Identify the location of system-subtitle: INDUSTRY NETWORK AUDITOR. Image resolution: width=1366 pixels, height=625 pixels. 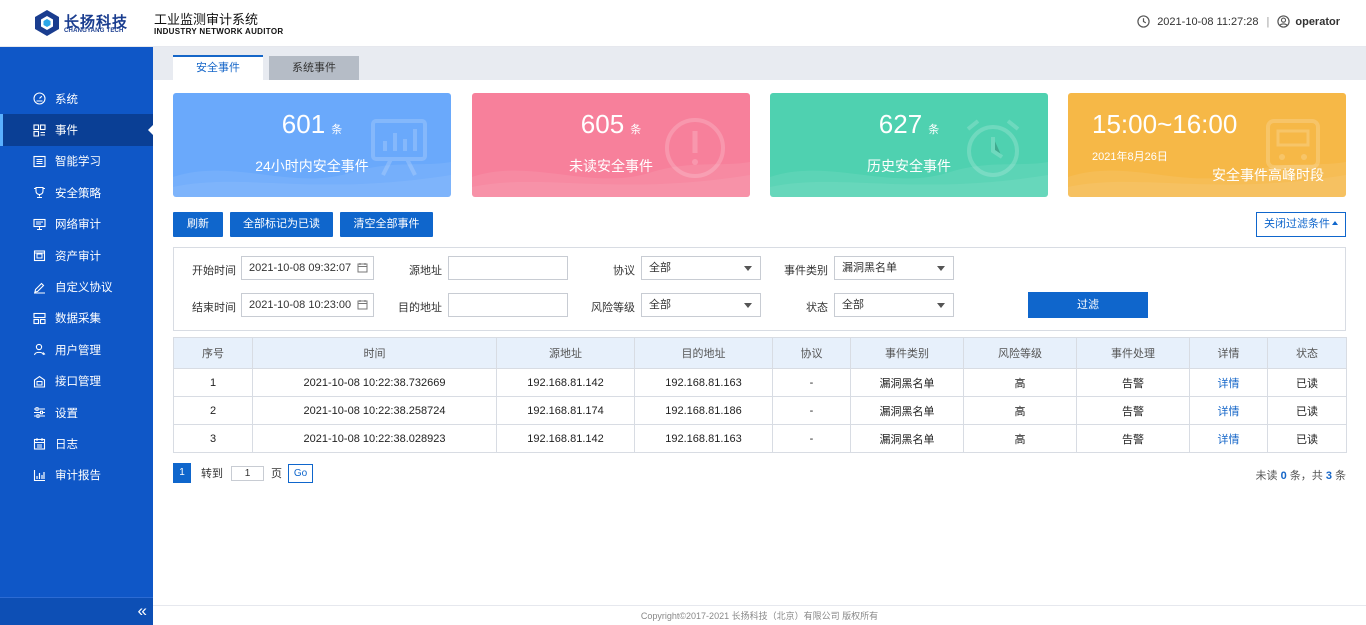
(219, 31).